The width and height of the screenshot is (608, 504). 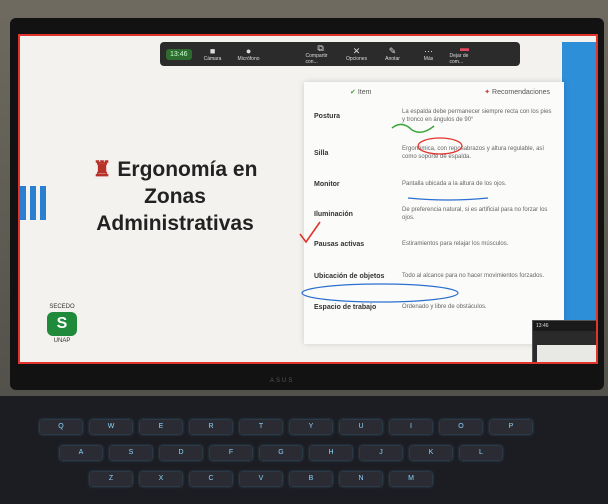 I want to click on key-c: C, so click(x=211, y=479).